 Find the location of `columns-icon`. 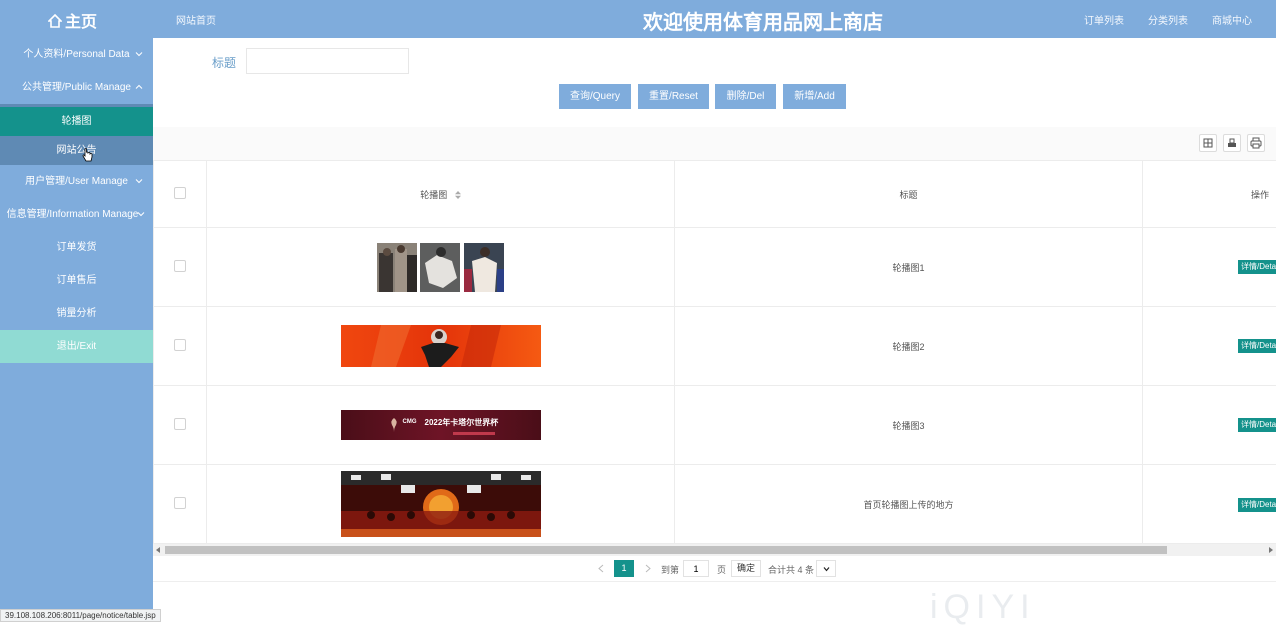

columns-icon is located at coordinates (1208, 143).